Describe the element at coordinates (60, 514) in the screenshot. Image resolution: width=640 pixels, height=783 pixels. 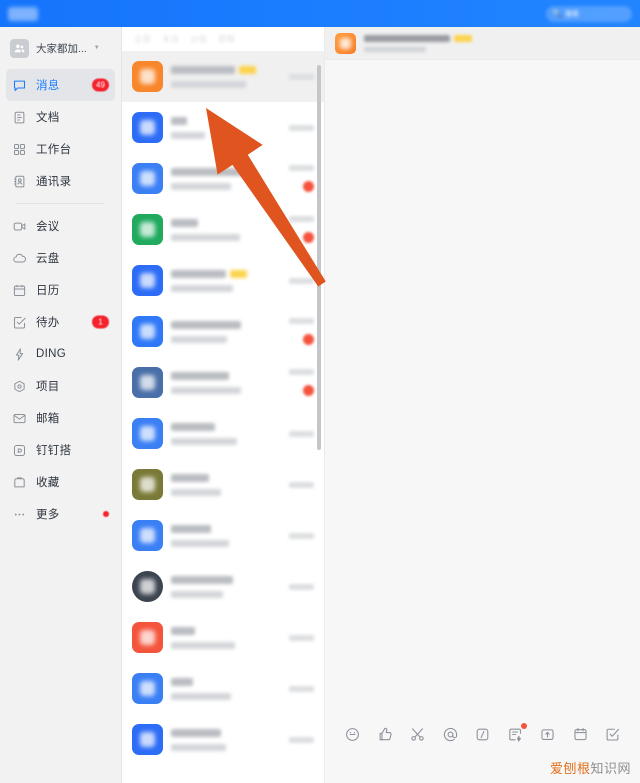
I see `sidebar-item-more: 更多` at that location.